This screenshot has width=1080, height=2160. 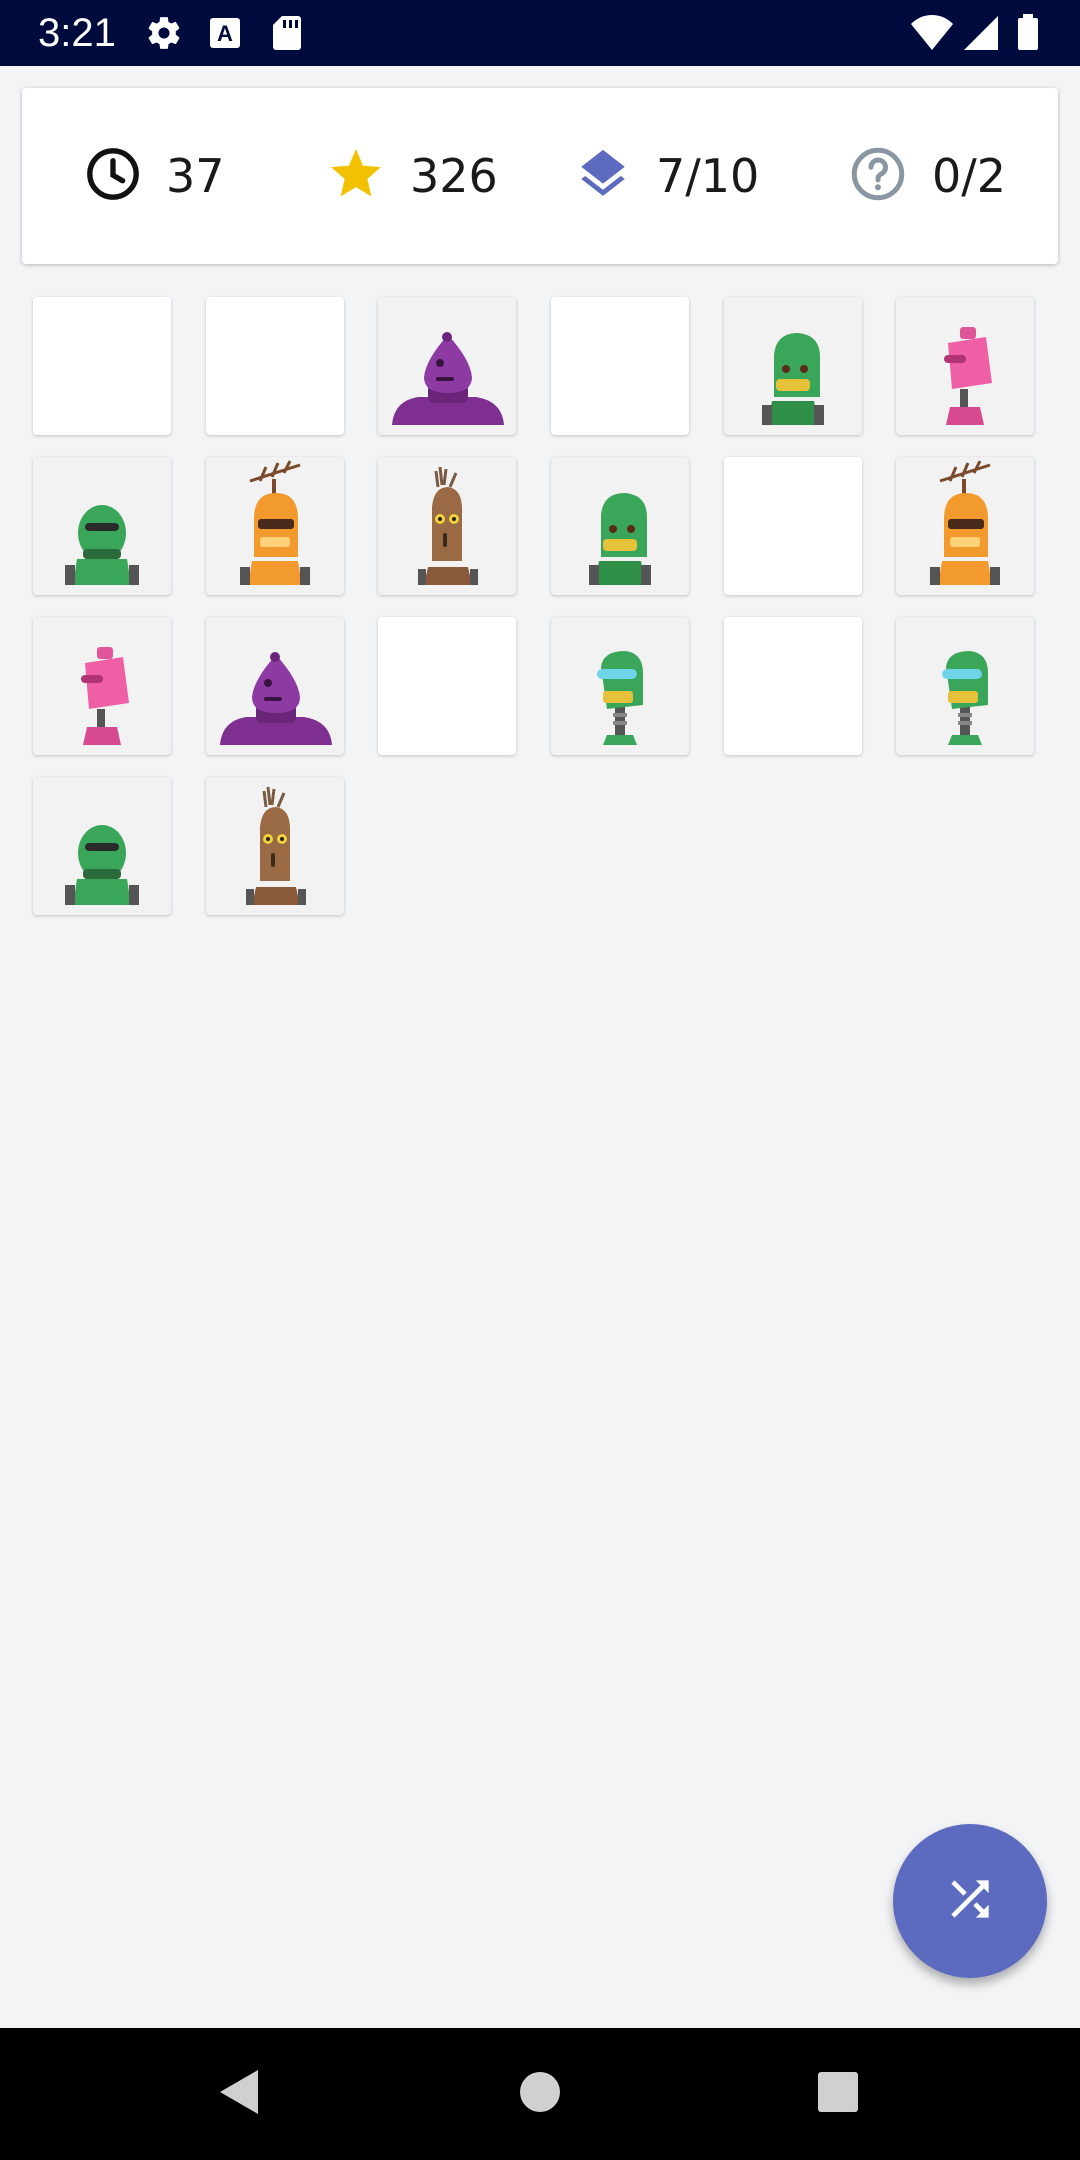 What do you see at coordinates (878, 176) in the screenshot?
I see `help-circle-icon` at bounding box center [878, 176].